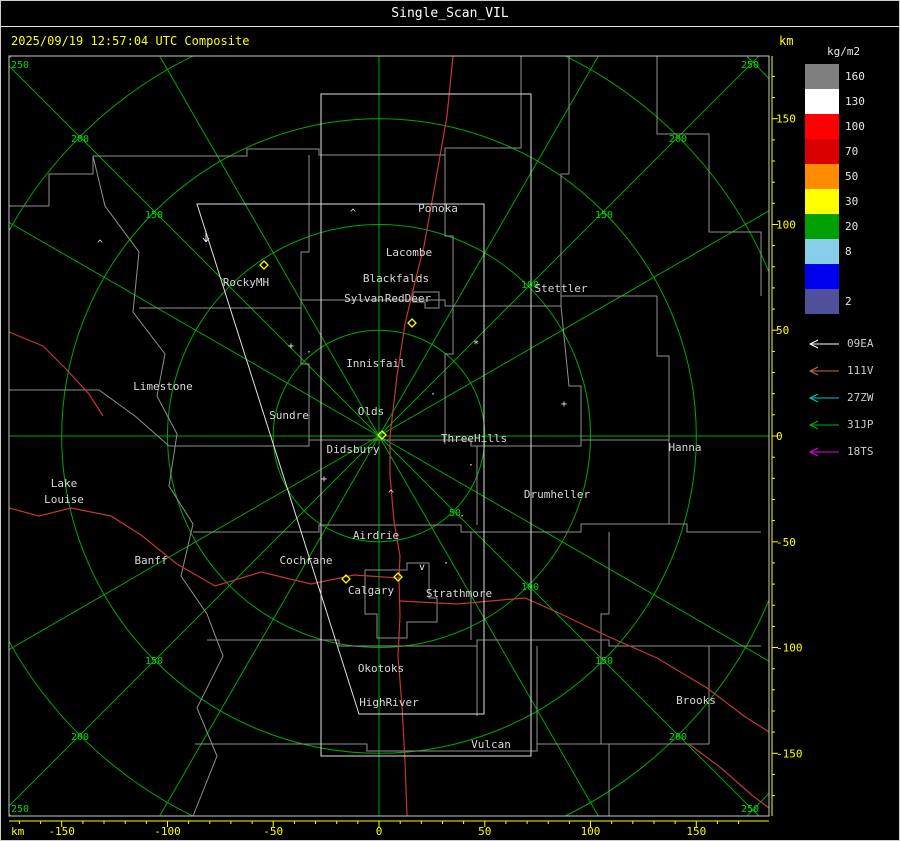 The height and width of the screenshot is (841, 900). I want to click on city-label: Limestone, so click(163, 386).